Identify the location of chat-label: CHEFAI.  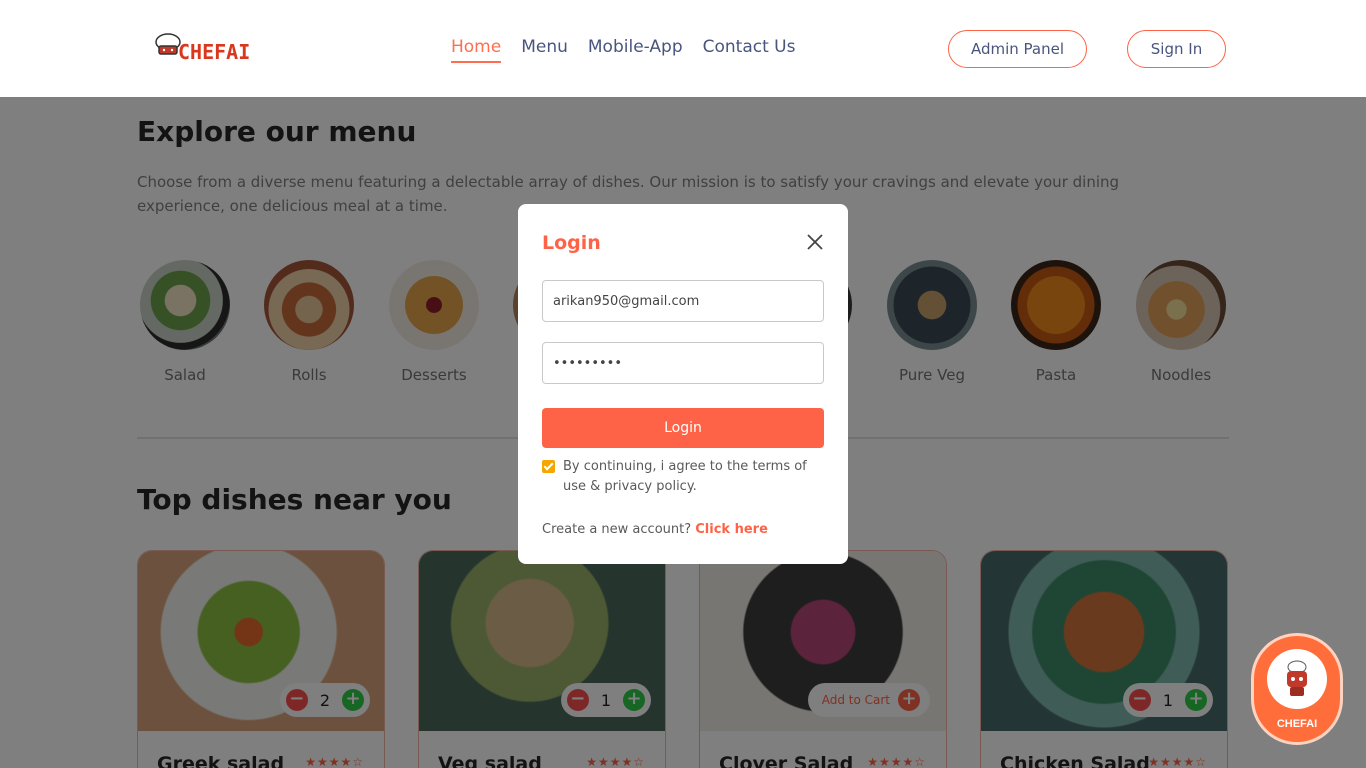
(1297, 724).